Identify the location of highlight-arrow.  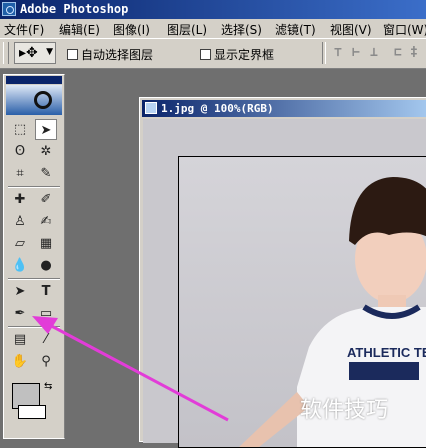
(130, 369).